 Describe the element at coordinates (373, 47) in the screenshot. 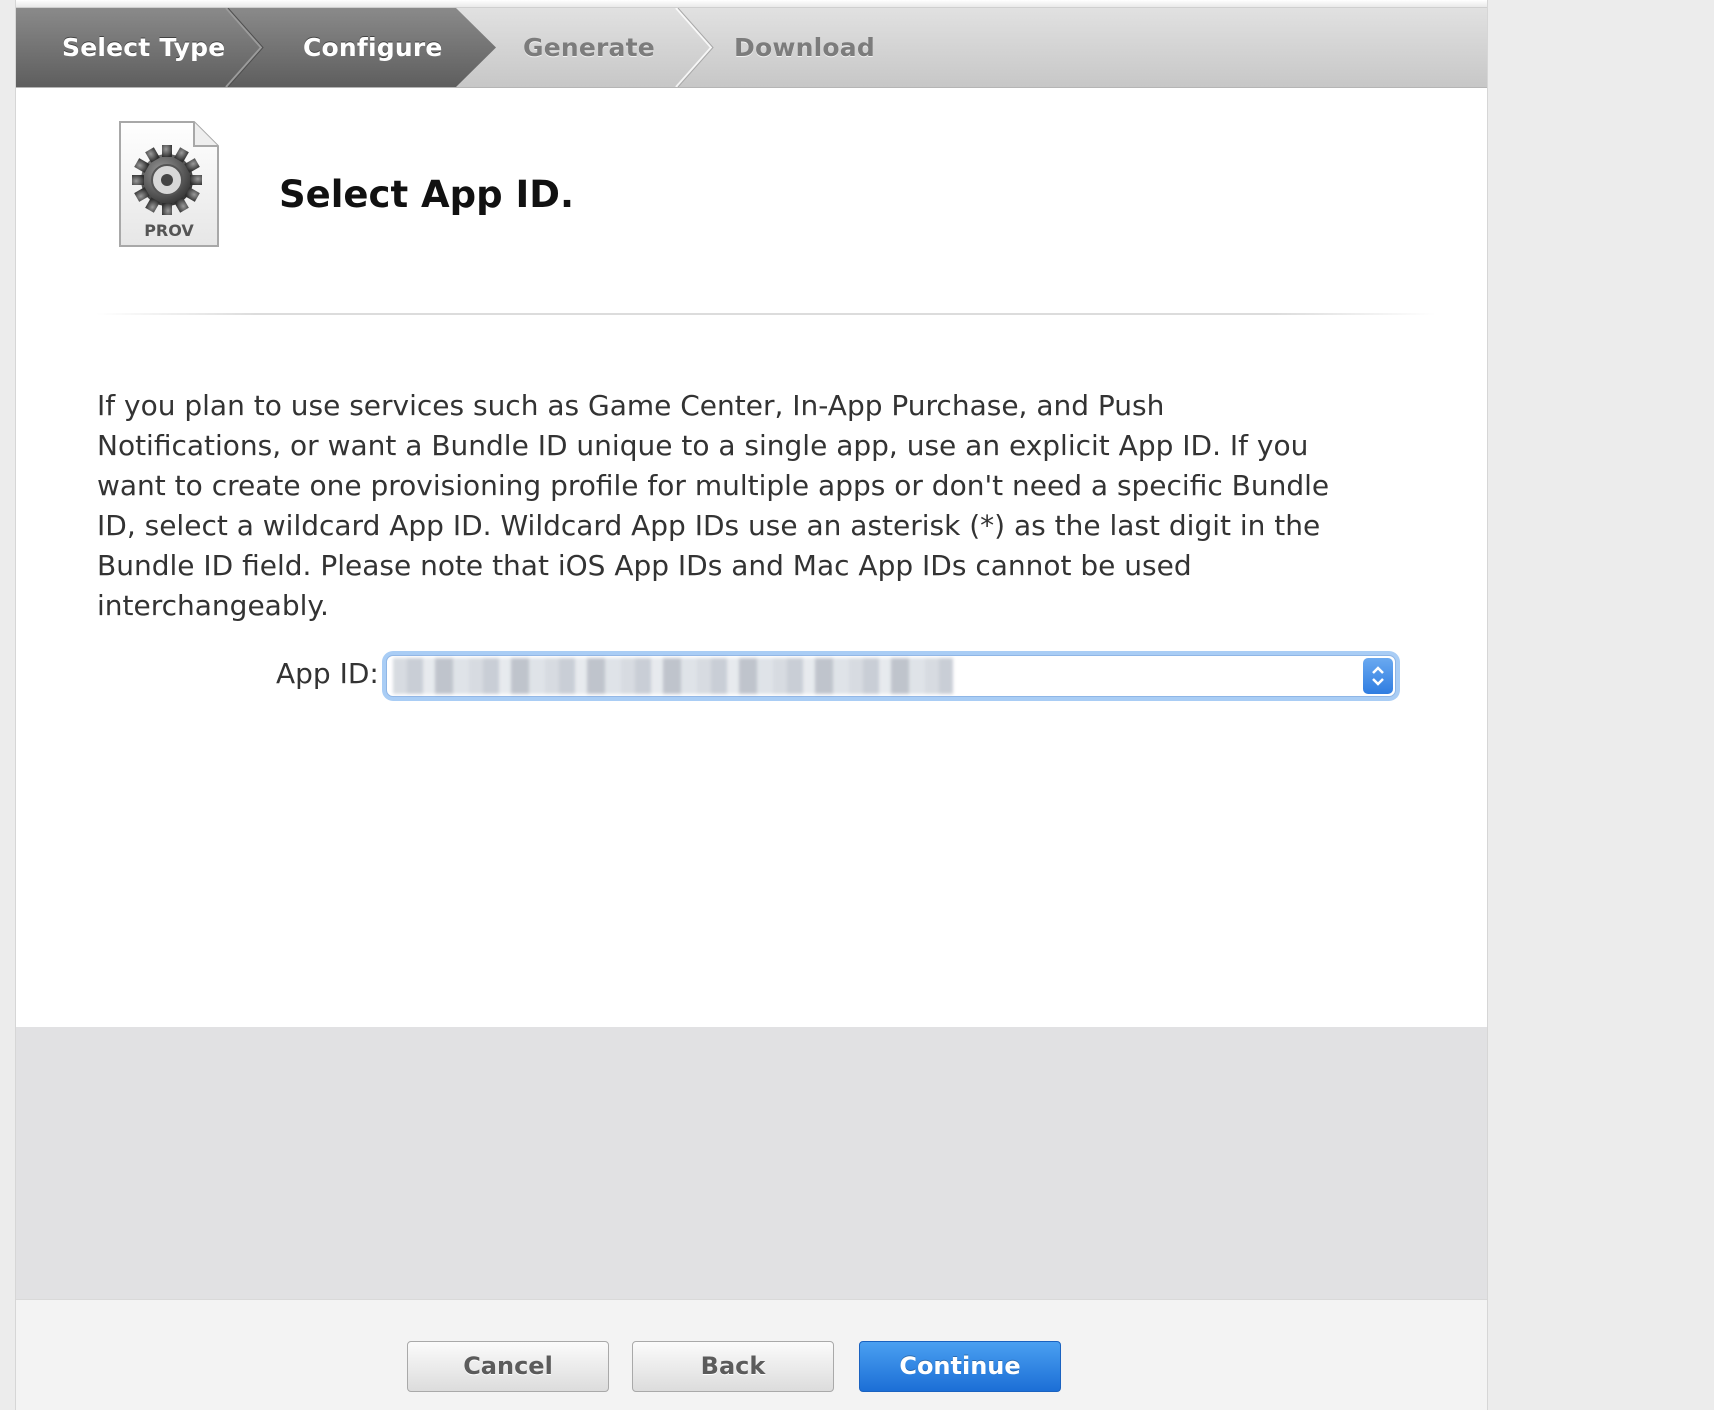

I see `step-configure: Configure` at that location.